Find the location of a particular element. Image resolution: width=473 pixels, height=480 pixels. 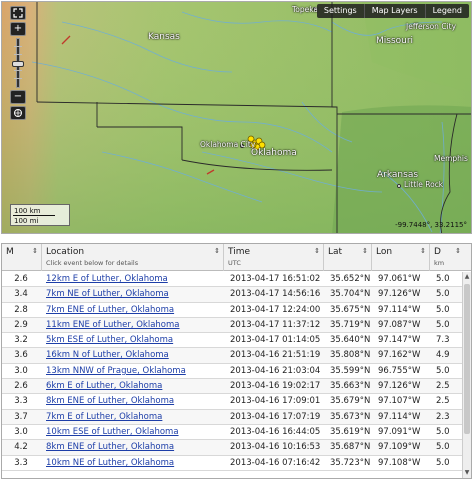

column-lon: Lon ⇕ is located at coordinates (401, 257).